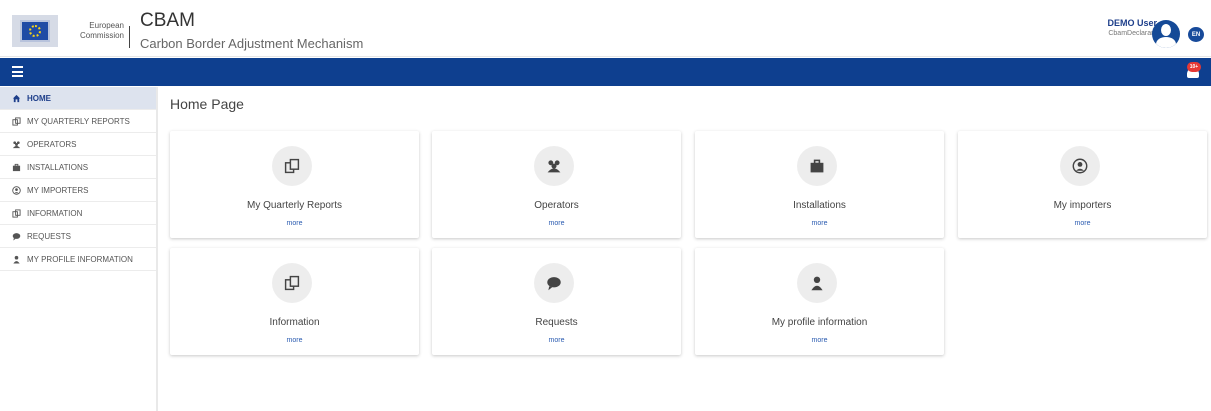 The image size is (1211, 411). I want to click on card-installations: Installations more, so click(819, 184).